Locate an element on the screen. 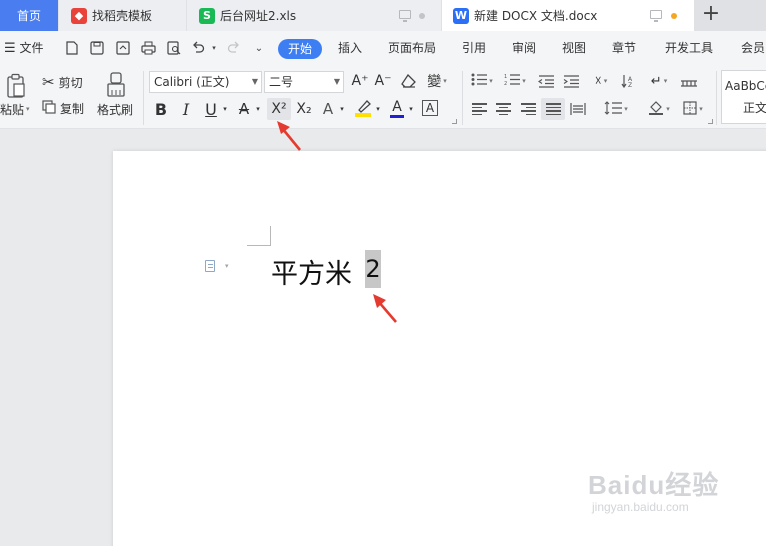 Image resolution: width=766 pixels, height=546 pixels. arrow-to-selection-icon is located at coordinates (385, 308).